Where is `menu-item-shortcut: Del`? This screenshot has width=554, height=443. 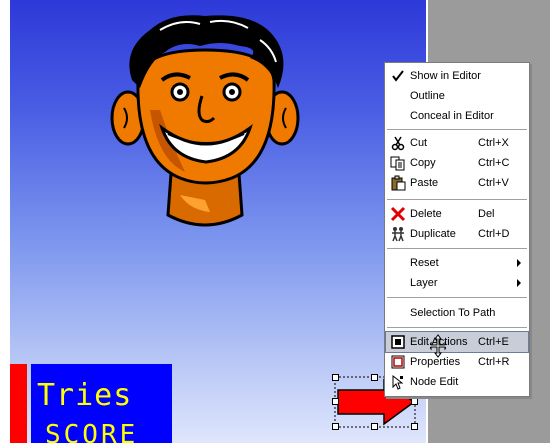 menu-item-shortcut: Del is located at coordinates (486, 214).